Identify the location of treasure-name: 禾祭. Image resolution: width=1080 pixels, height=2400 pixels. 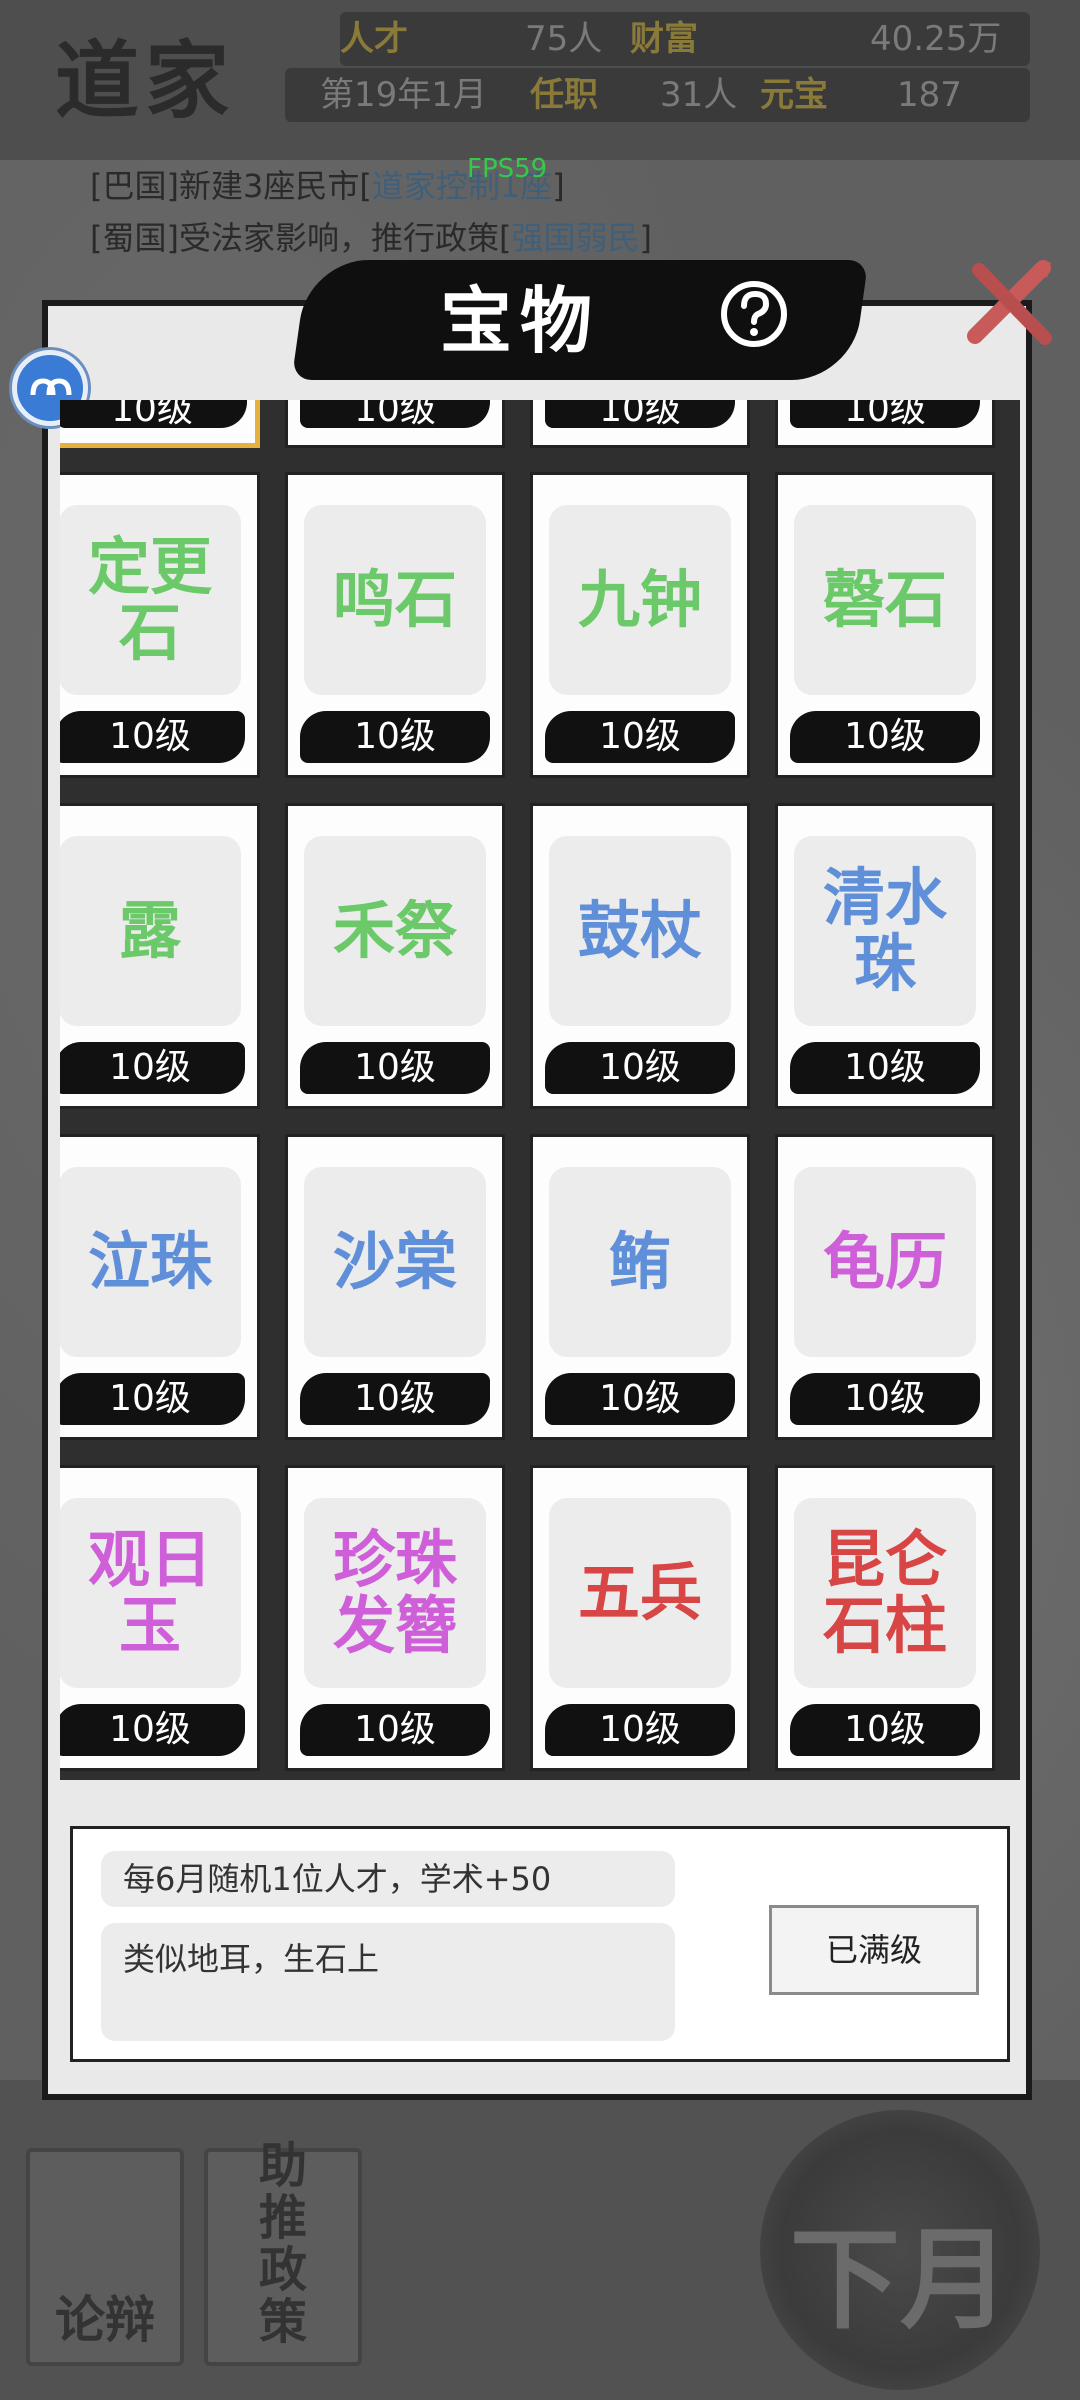
(395, 931).